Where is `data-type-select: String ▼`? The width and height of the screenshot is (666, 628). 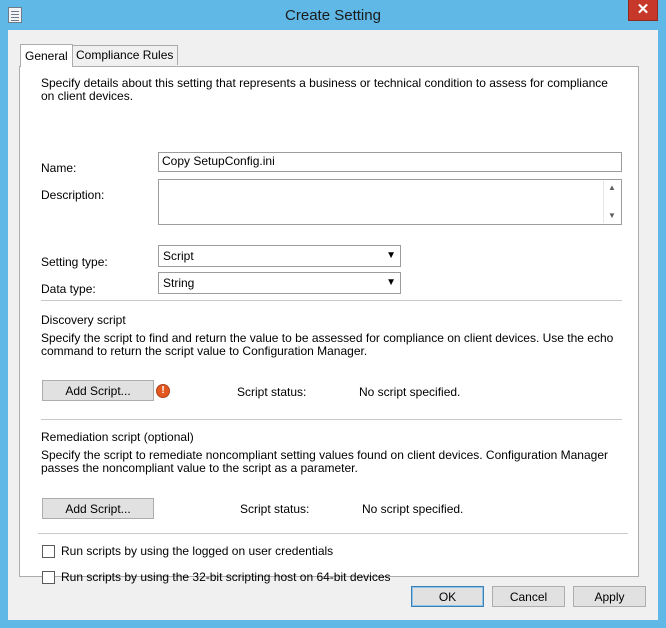
data-type-select: String ▼ is located at coordinates (279, 283).